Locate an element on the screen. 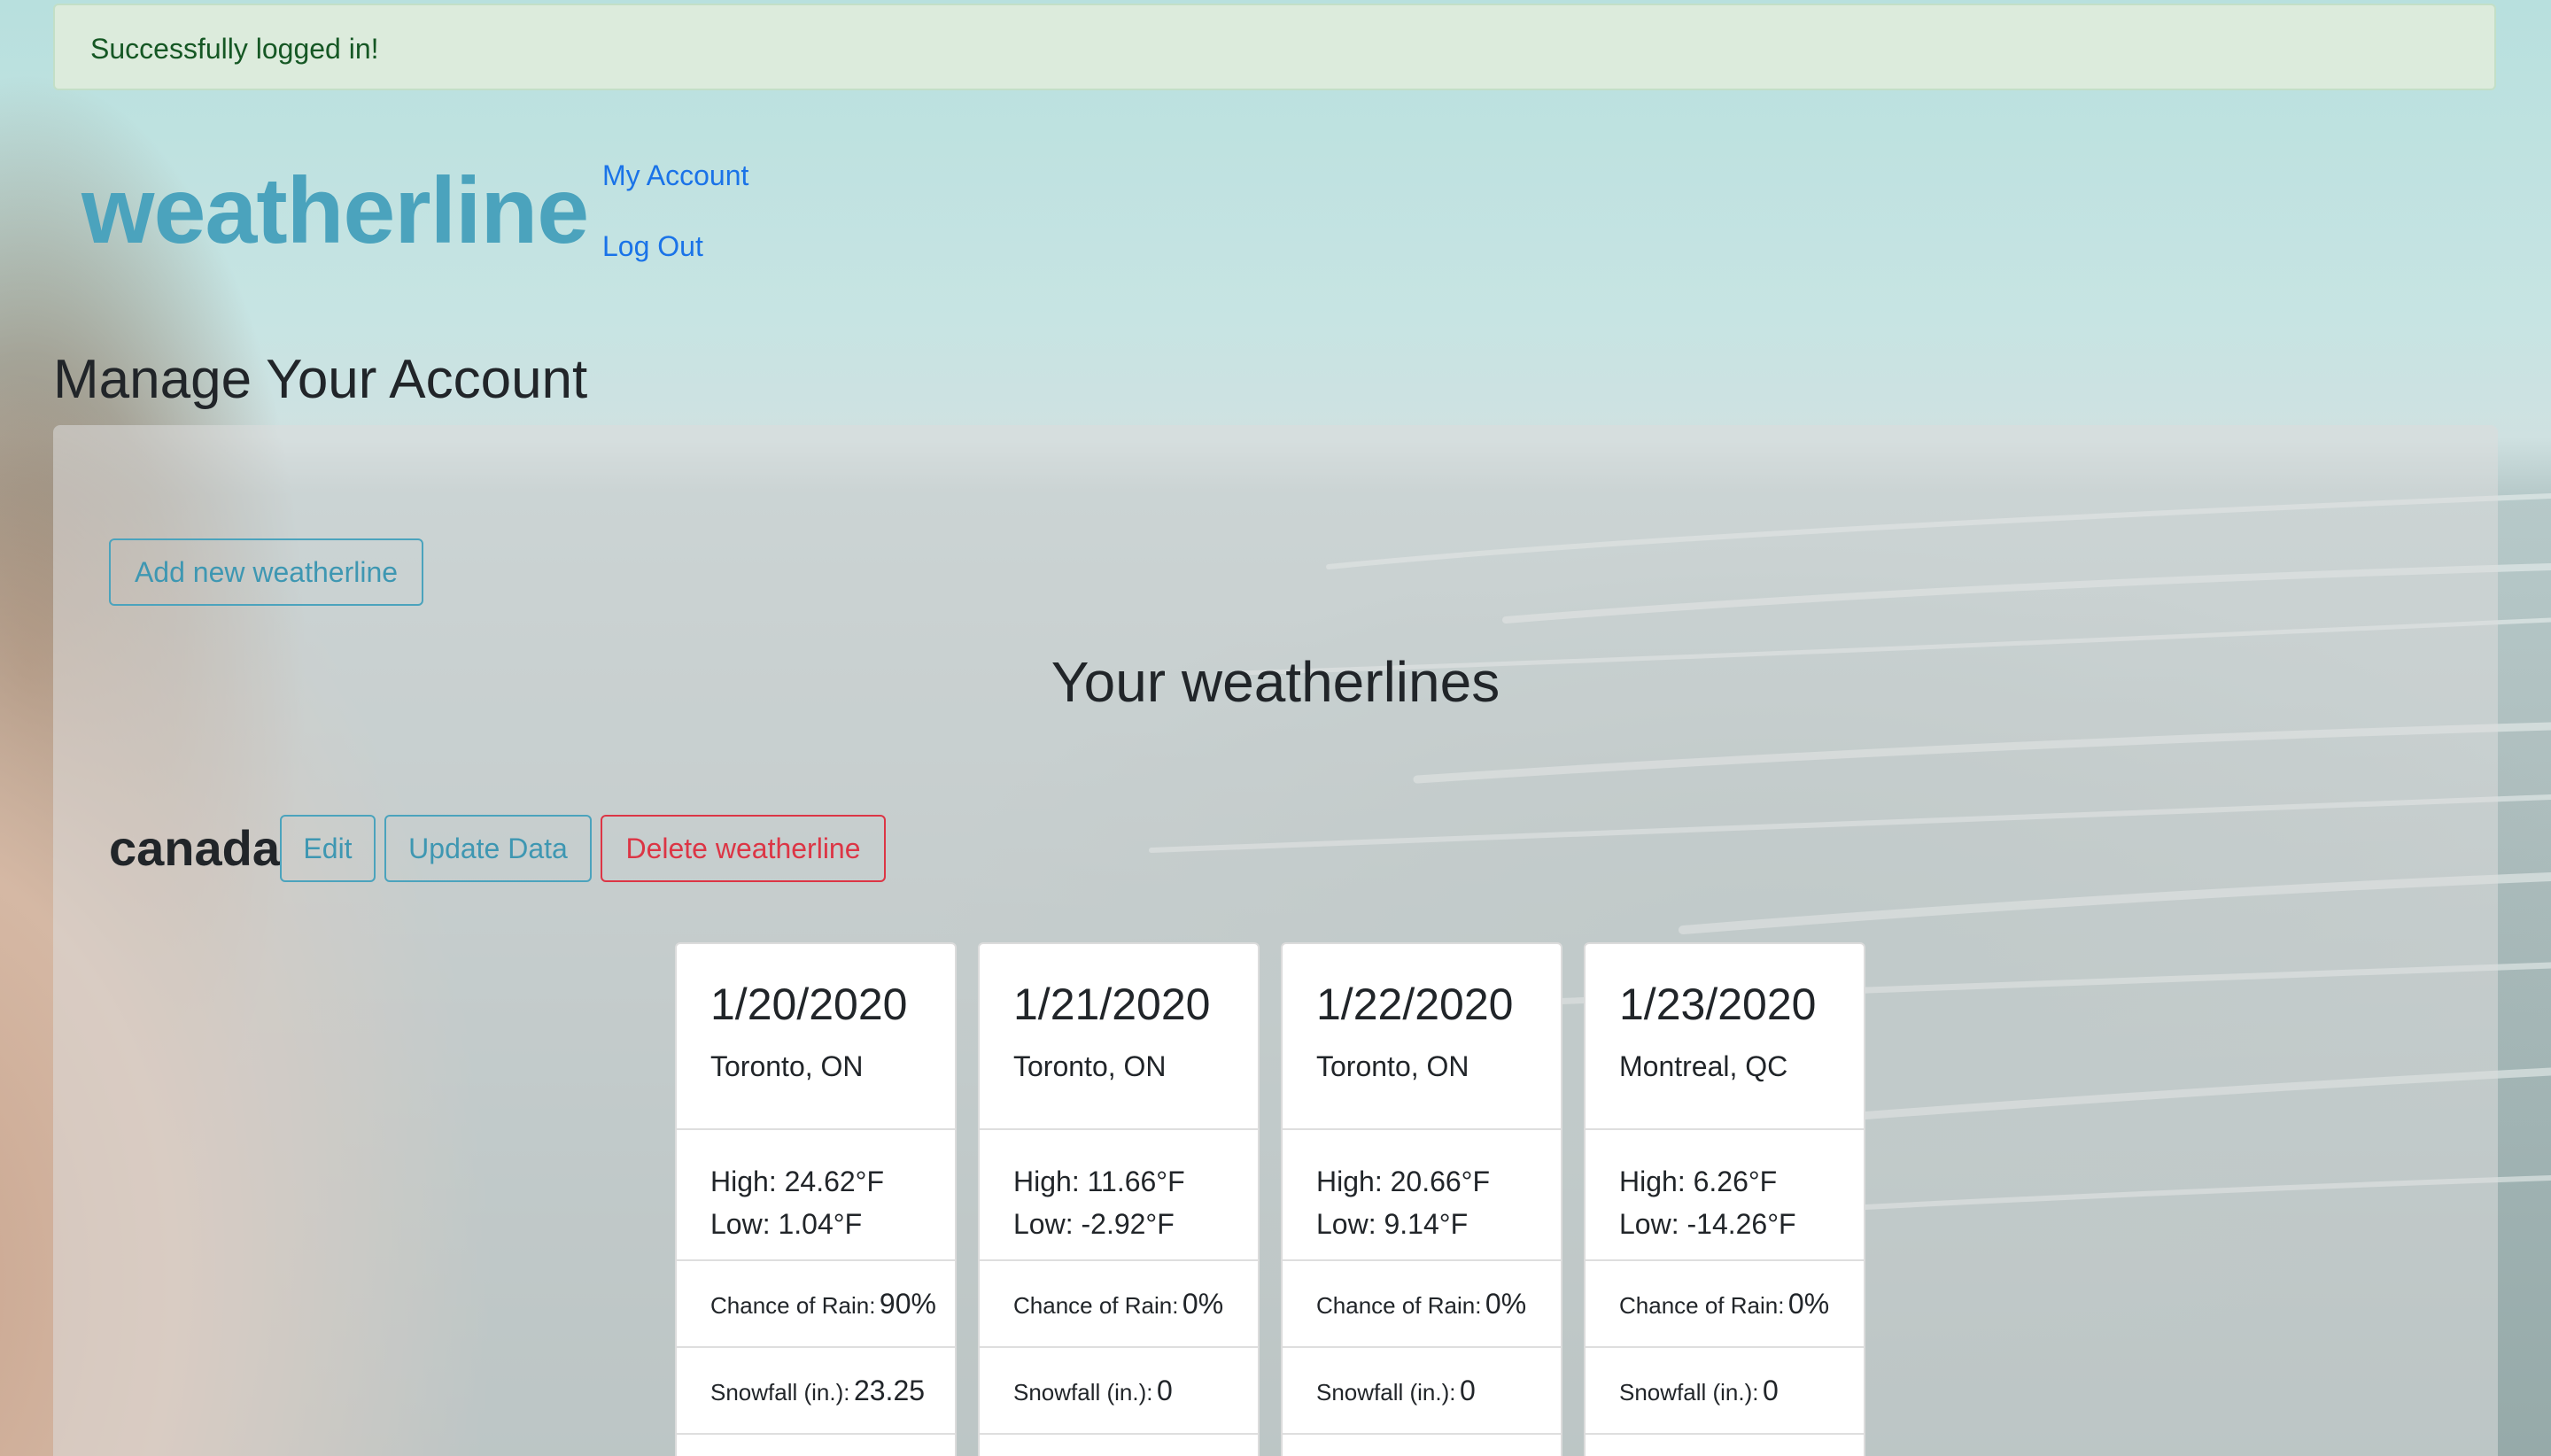 This screenshot has width=2551, height=1456. card-temperatures: High: 6.26°F Low: -14.26°F is located at coordinates (1725, 1195).